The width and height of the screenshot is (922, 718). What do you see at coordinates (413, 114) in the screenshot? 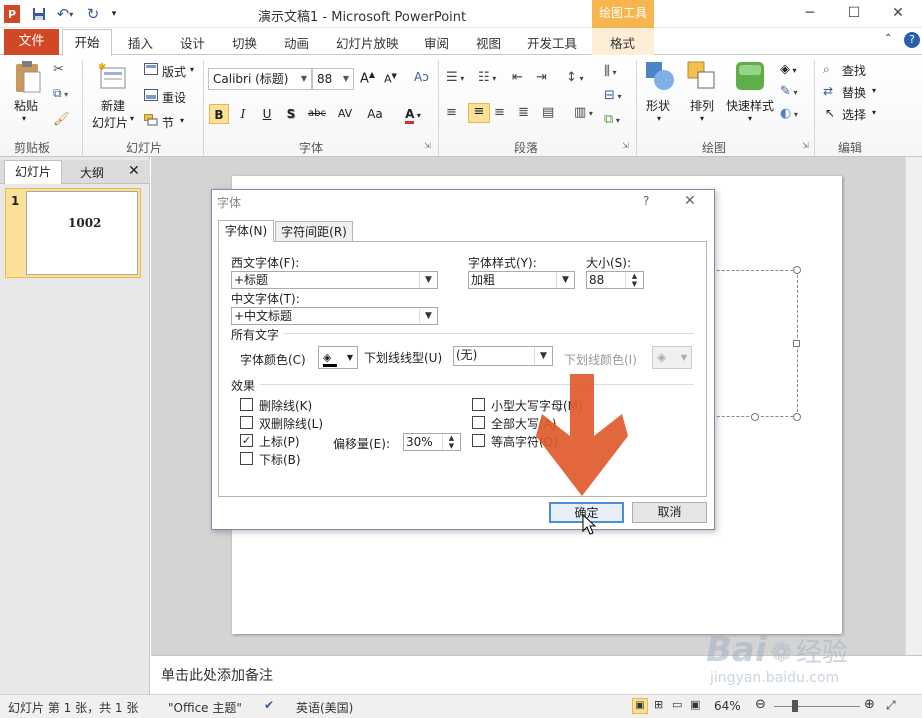
I see `font-color-button: A ▾` at bounding box center [413, 114].